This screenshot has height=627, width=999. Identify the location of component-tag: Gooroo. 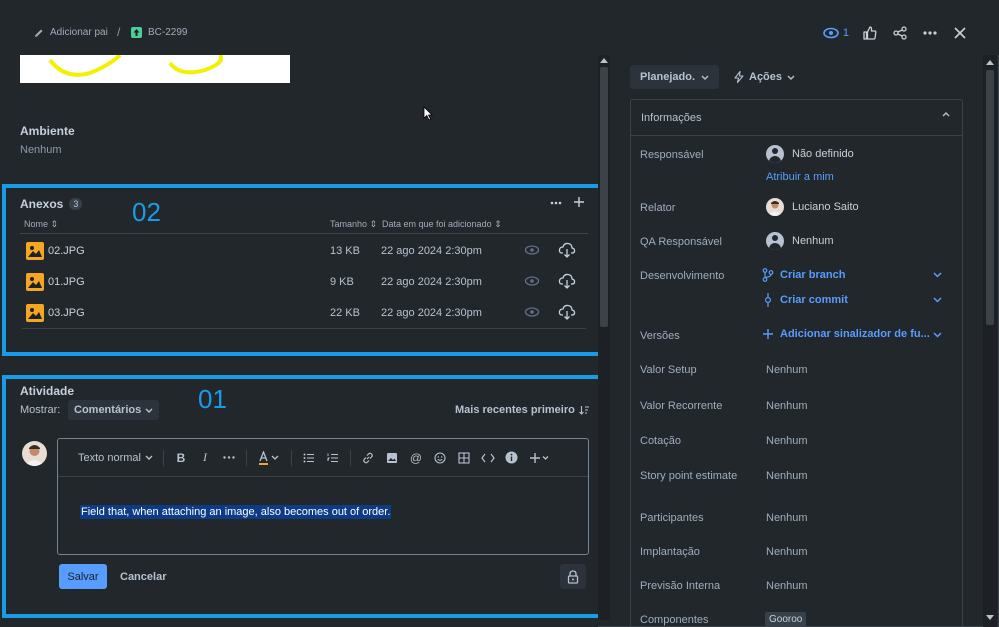
(786, 619).